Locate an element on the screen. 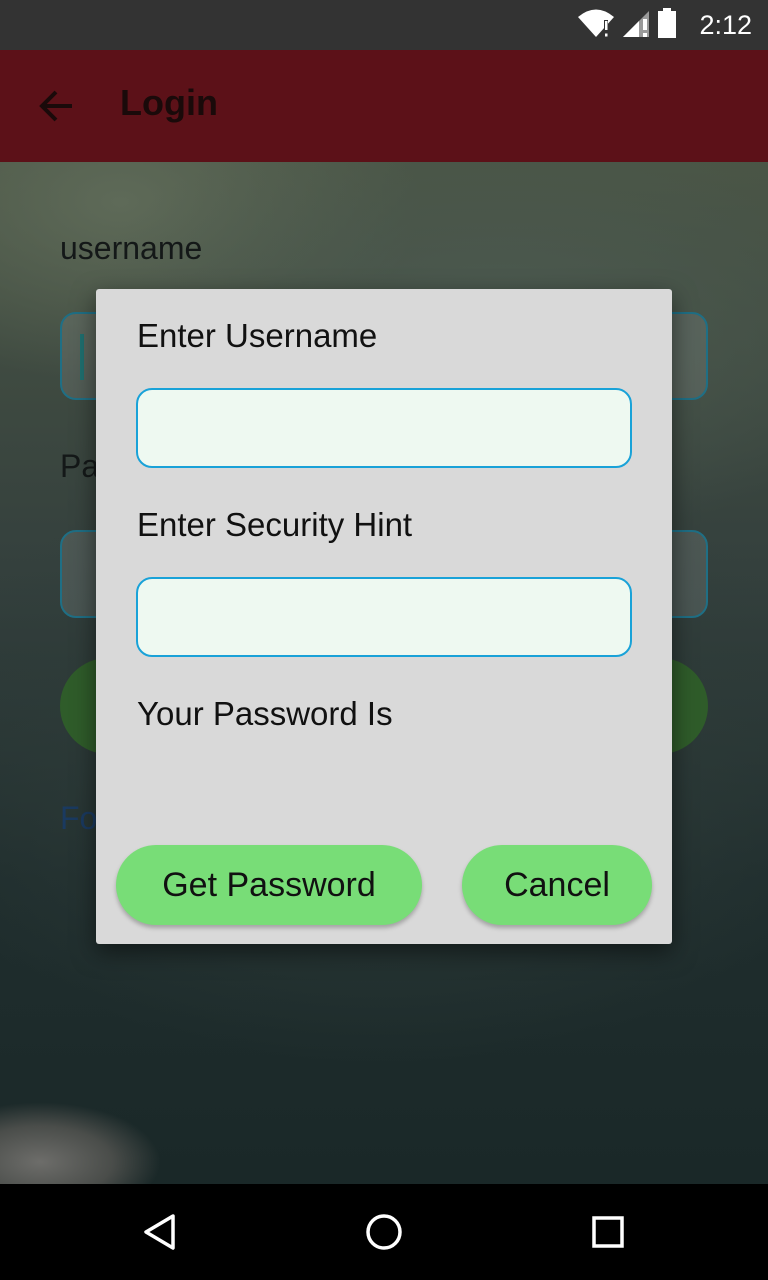 The image size is (768, 1280). home-circle-icon is located at coordinates (384, 1232).